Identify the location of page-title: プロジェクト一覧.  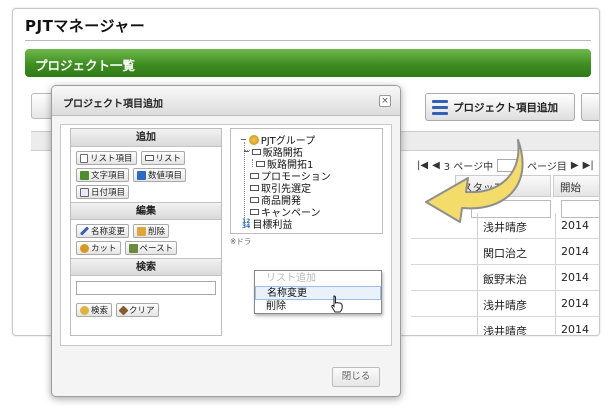
(85, 65).